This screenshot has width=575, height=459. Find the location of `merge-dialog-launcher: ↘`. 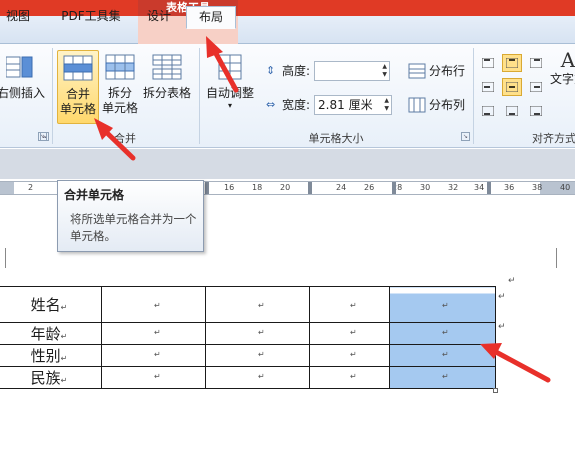

merge-dialog-launcher: ↘ is located at coordinates (44, 136).